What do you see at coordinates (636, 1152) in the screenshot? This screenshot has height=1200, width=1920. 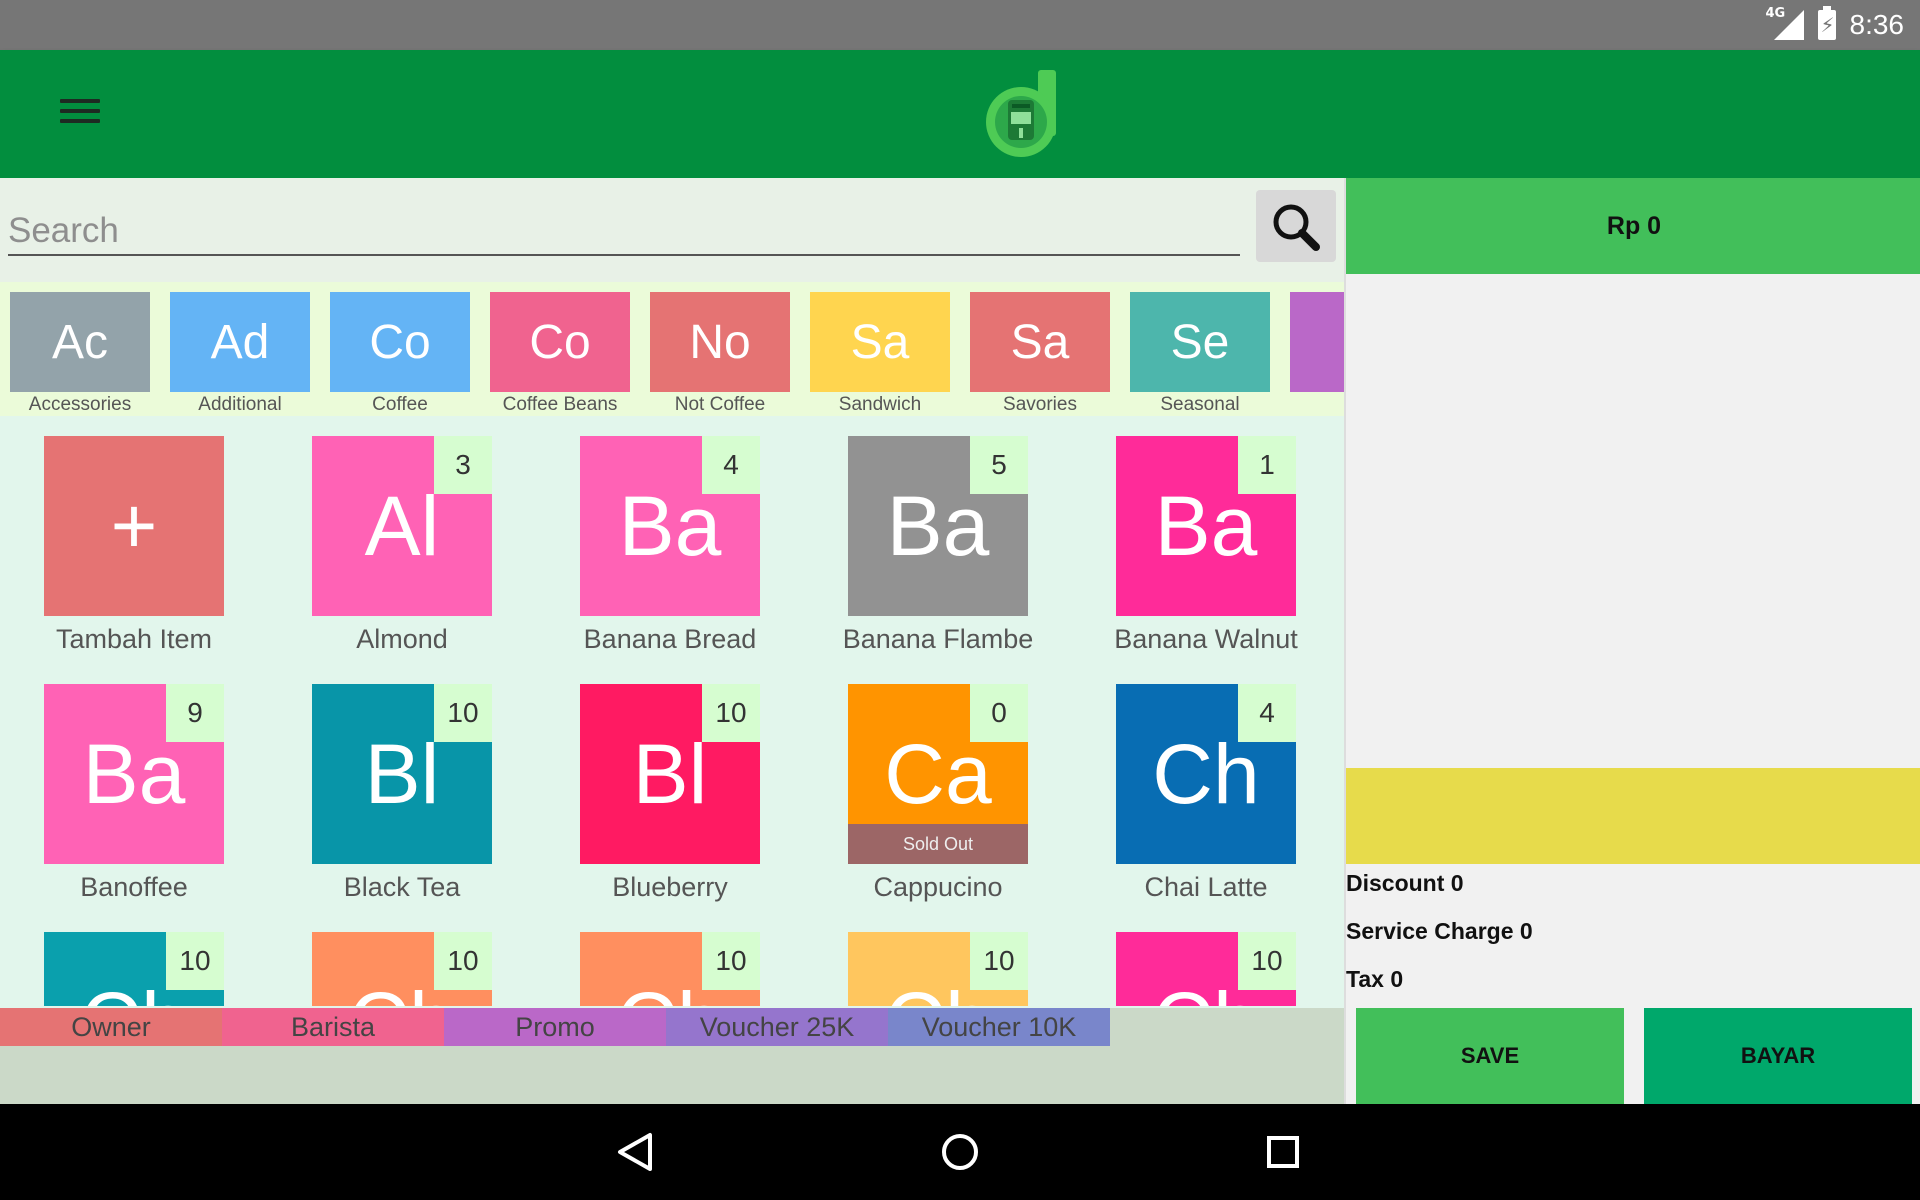 I see `back-icon` at bounding box center [636, 1152].